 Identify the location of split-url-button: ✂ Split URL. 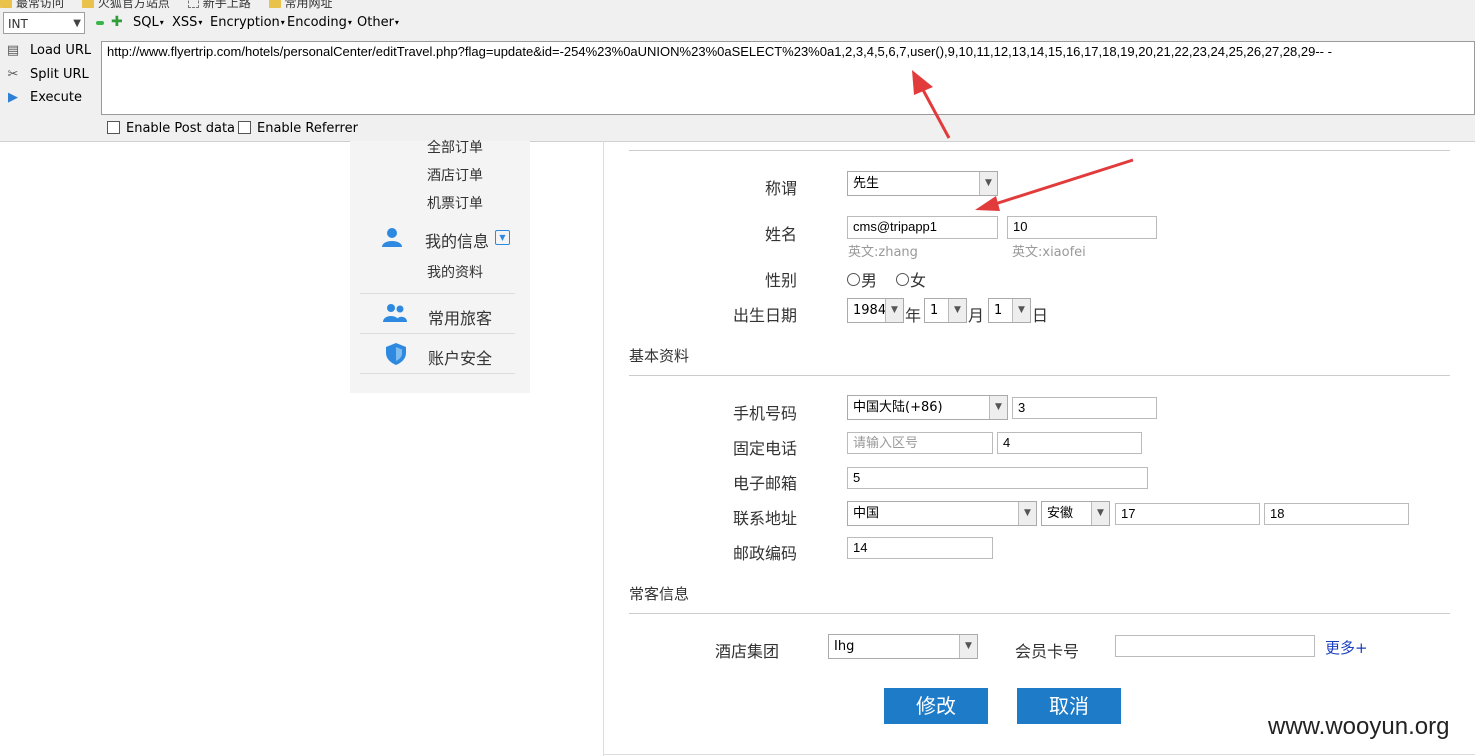
(46, 74).